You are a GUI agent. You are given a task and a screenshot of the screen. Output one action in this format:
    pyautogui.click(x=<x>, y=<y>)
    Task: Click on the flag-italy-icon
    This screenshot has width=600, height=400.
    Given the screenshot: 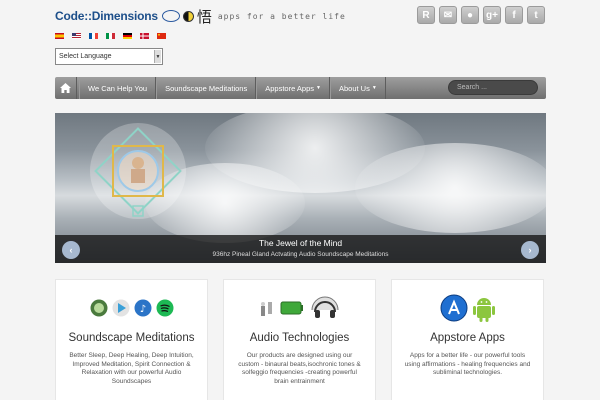 What is the action you would take?
    pyautogui.click(x=110, y=36)
    